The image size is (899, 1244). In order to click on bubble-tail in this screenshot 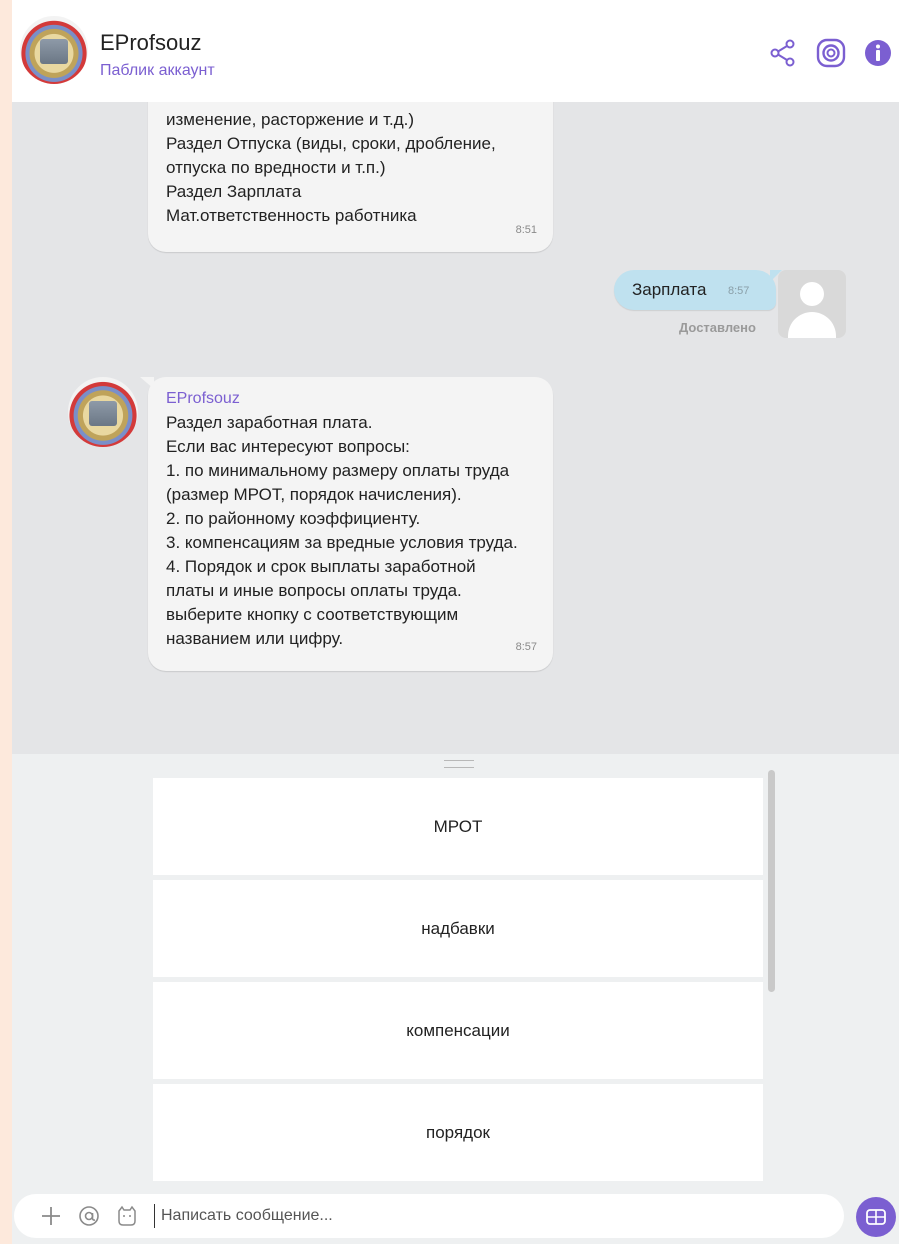, I will do `click(147, 383)`.